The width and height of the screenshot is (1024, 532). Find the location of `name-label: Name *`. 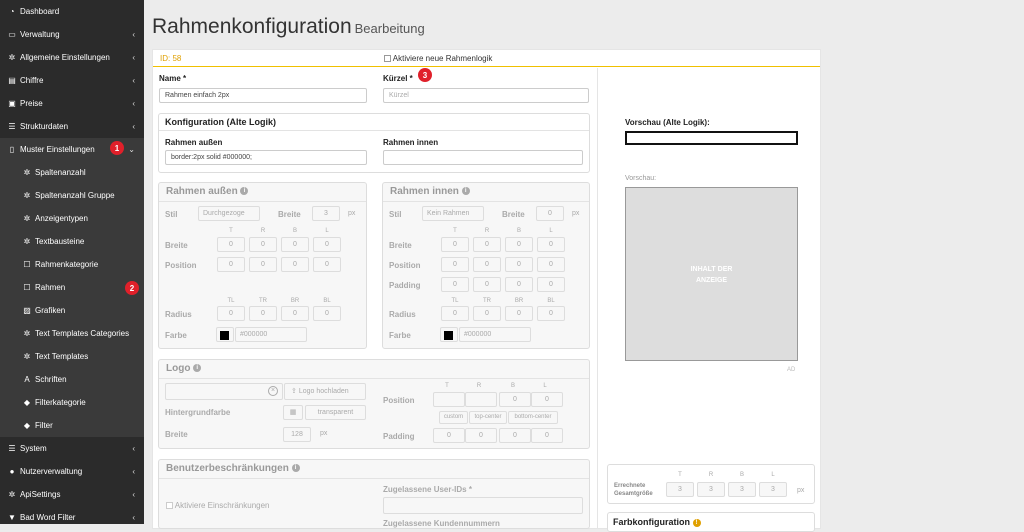

name-label: Name * is located at coordinates (173, 78).